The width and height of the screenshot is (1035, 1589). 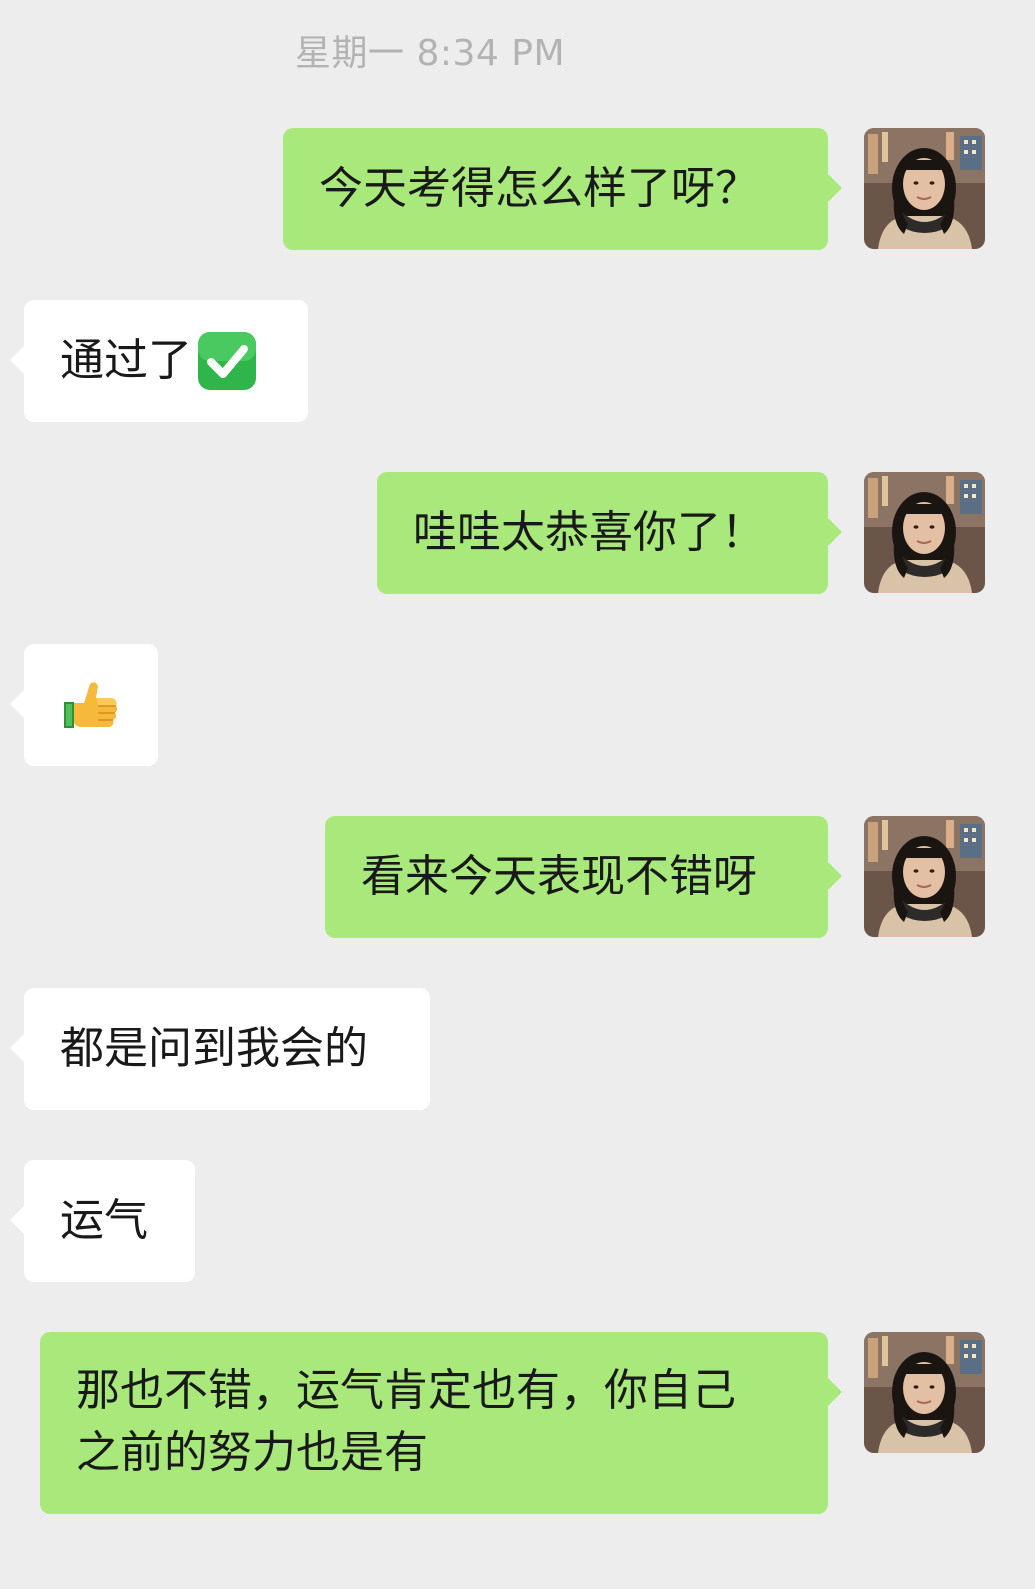 I want to click on message-text-line: 那也不错，运气肯定也有，你自己, so click(x=406, y=1390).